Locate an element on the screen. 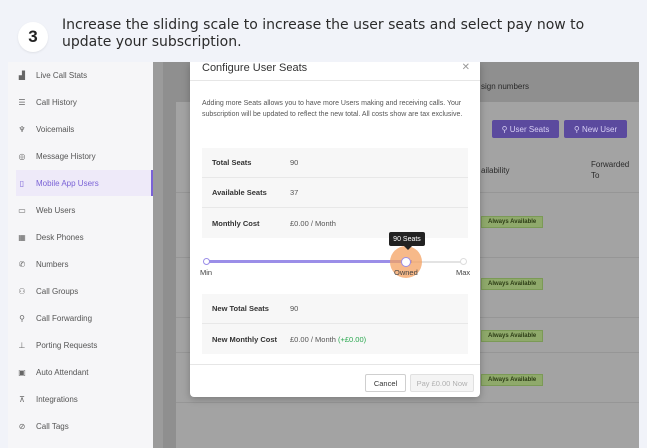 This screenshot has height=448, width=647. attendant-icon: ▣ is located at coordinates (22, 372).